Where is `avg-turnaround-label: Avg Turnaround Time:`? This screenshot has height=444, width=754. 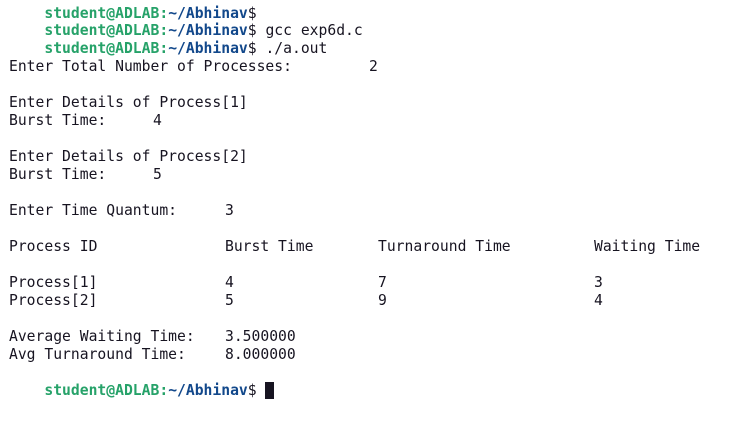 avg-turnaround-label: Avg Turnaround Time: is located at coordinates (97, 354).